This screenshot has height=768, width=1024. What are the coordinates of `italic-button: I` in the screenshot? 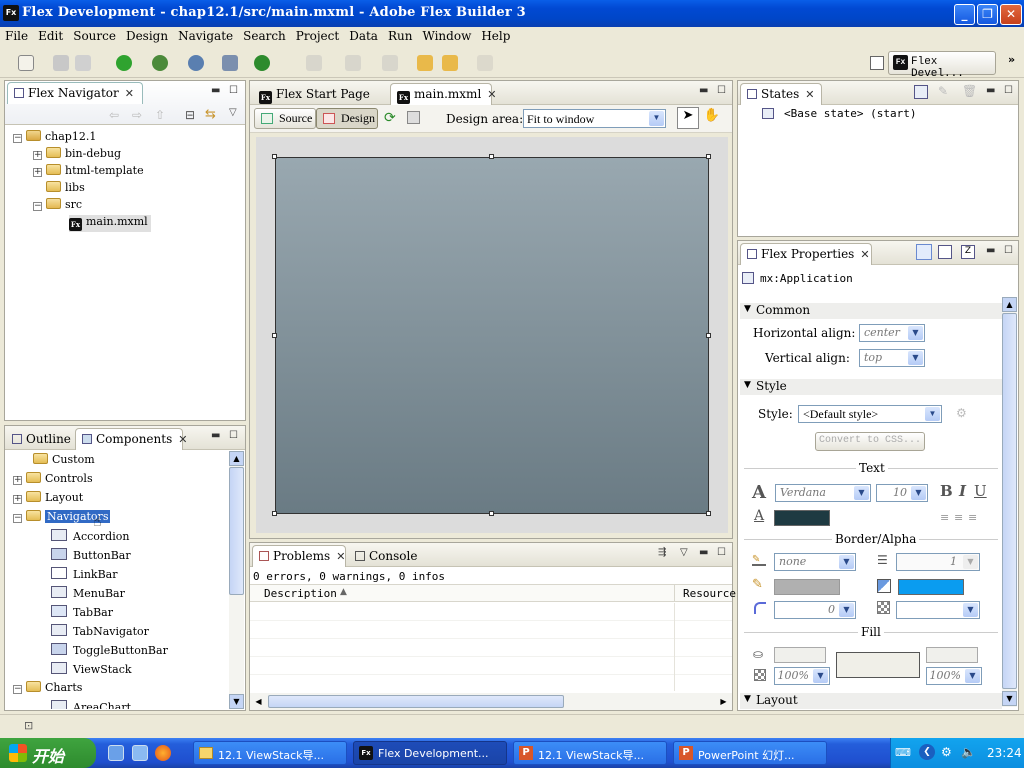 It's located at (962, 491).